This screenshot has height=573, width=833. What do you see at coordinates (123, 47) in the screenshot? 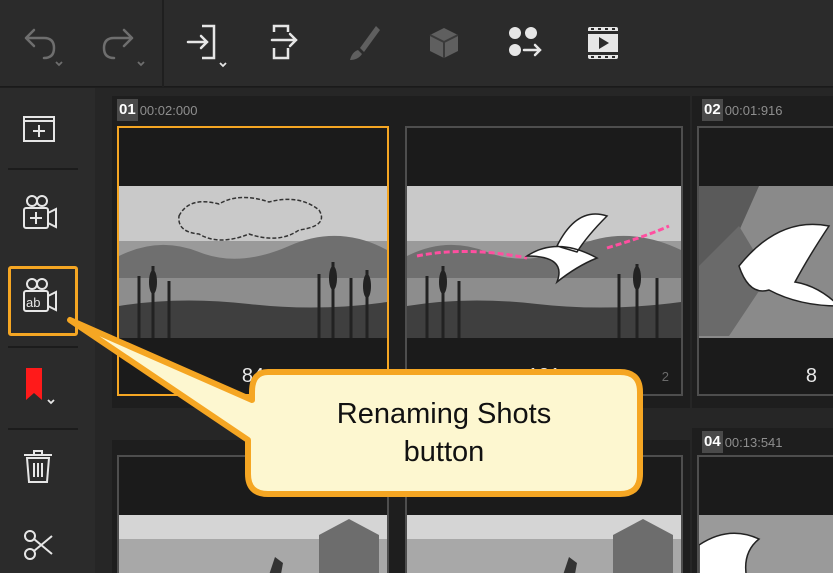
I see `redo-icon` at bounding box center [123, 47].